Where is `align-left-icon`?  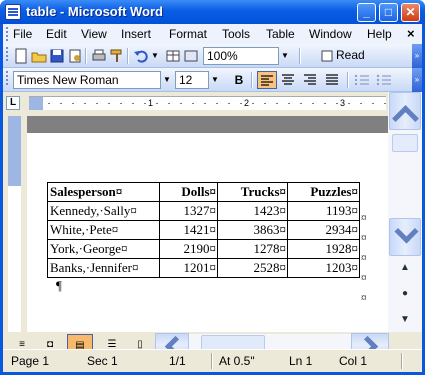
align-left-icon is located at coordinates (267, 80).